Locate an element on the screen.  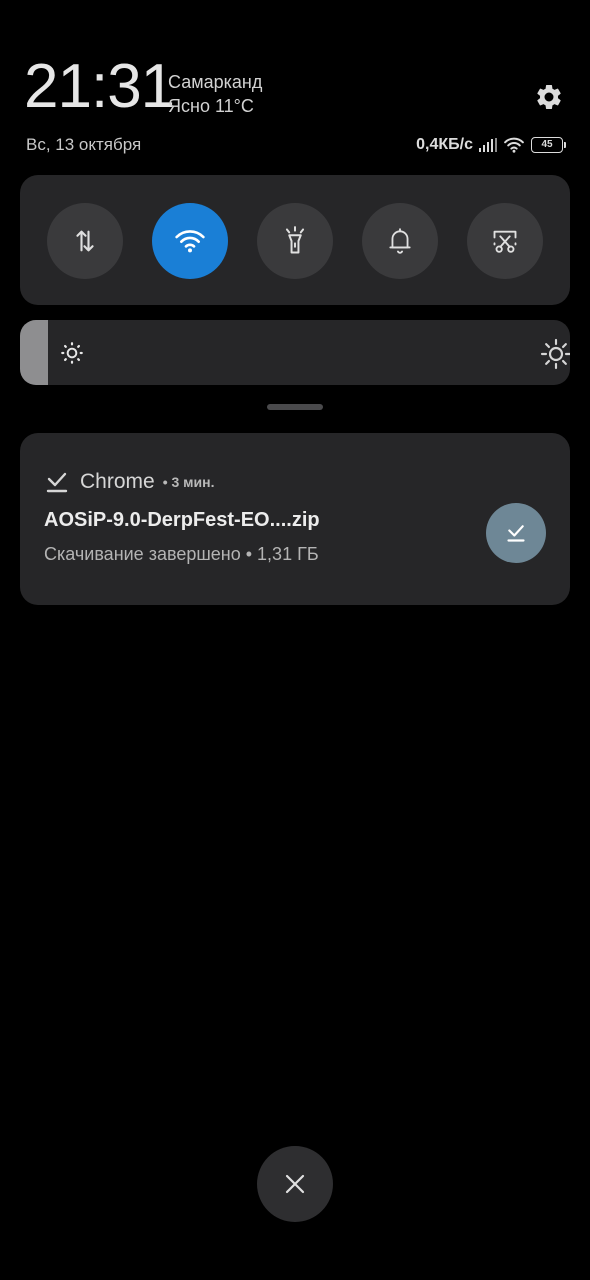
brightness-fill is located at coordinates (34, 352).